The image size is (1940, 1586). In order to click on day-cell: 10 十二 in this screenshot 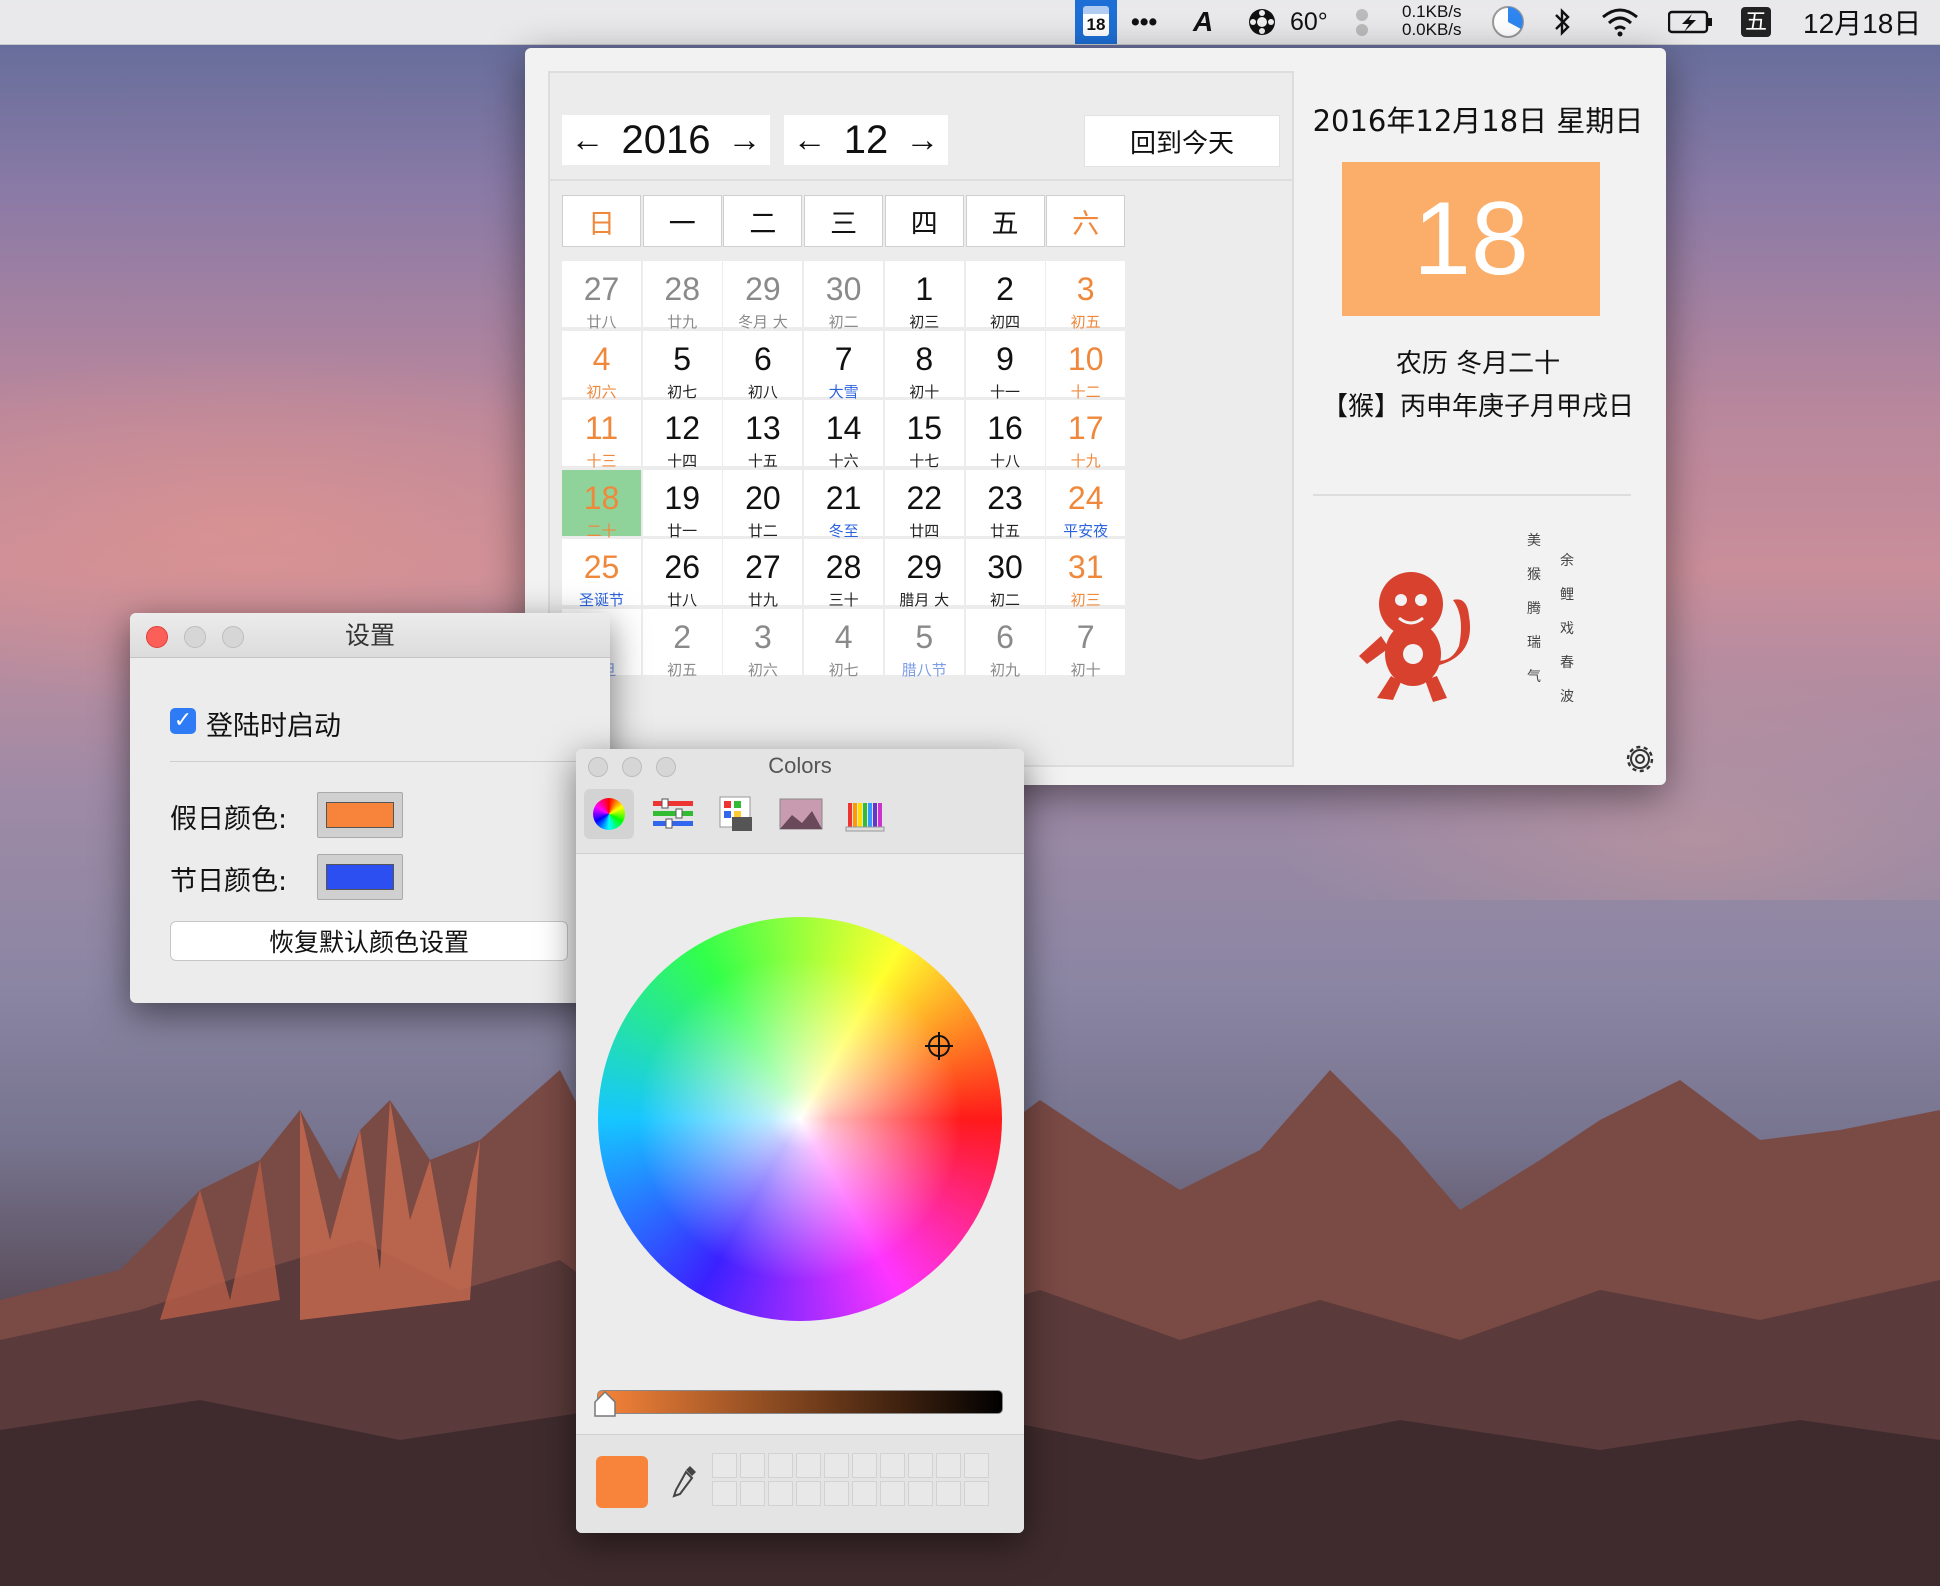, I will do `click(1086, 365)`.